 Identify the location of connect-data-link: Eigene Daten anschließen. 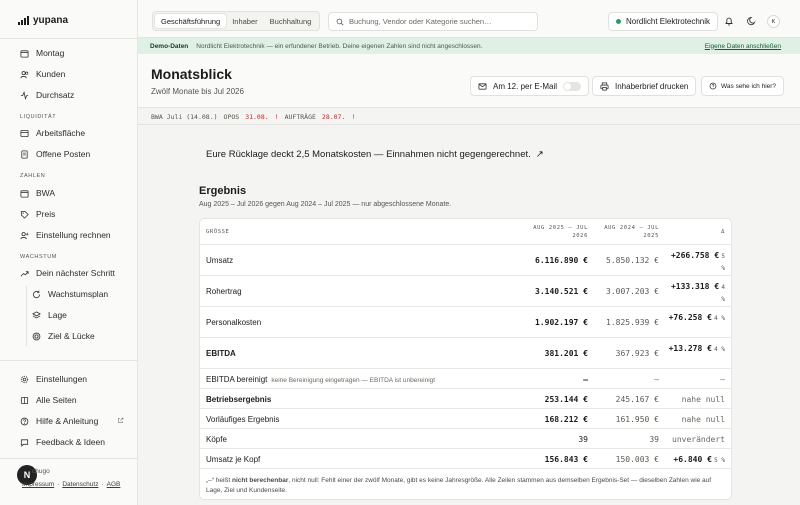
(743, 46).